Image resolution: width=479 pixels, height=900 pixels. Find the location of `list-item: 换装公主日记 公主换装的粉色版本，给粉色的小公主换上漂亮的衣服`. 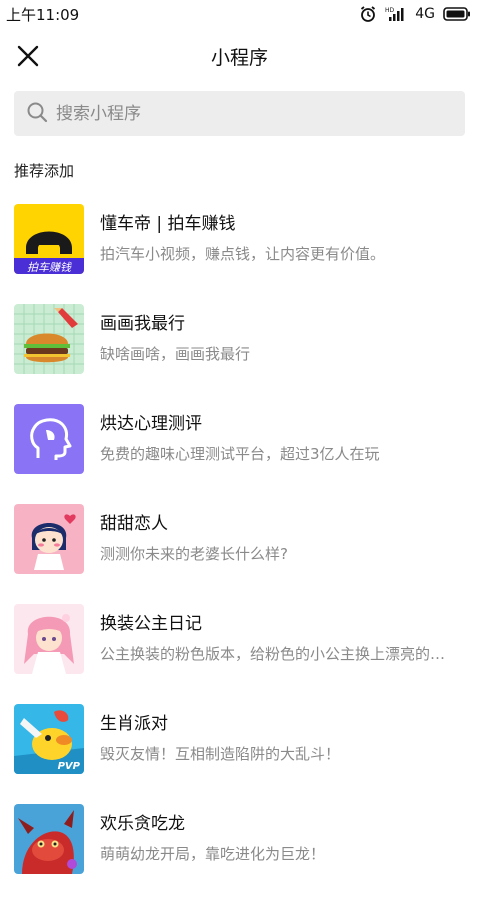

list-item: 换装公主日记 公主换装的粉色版本，给粉色的小公主换上漂亮的衣服 is located at coordinates (239, 650).